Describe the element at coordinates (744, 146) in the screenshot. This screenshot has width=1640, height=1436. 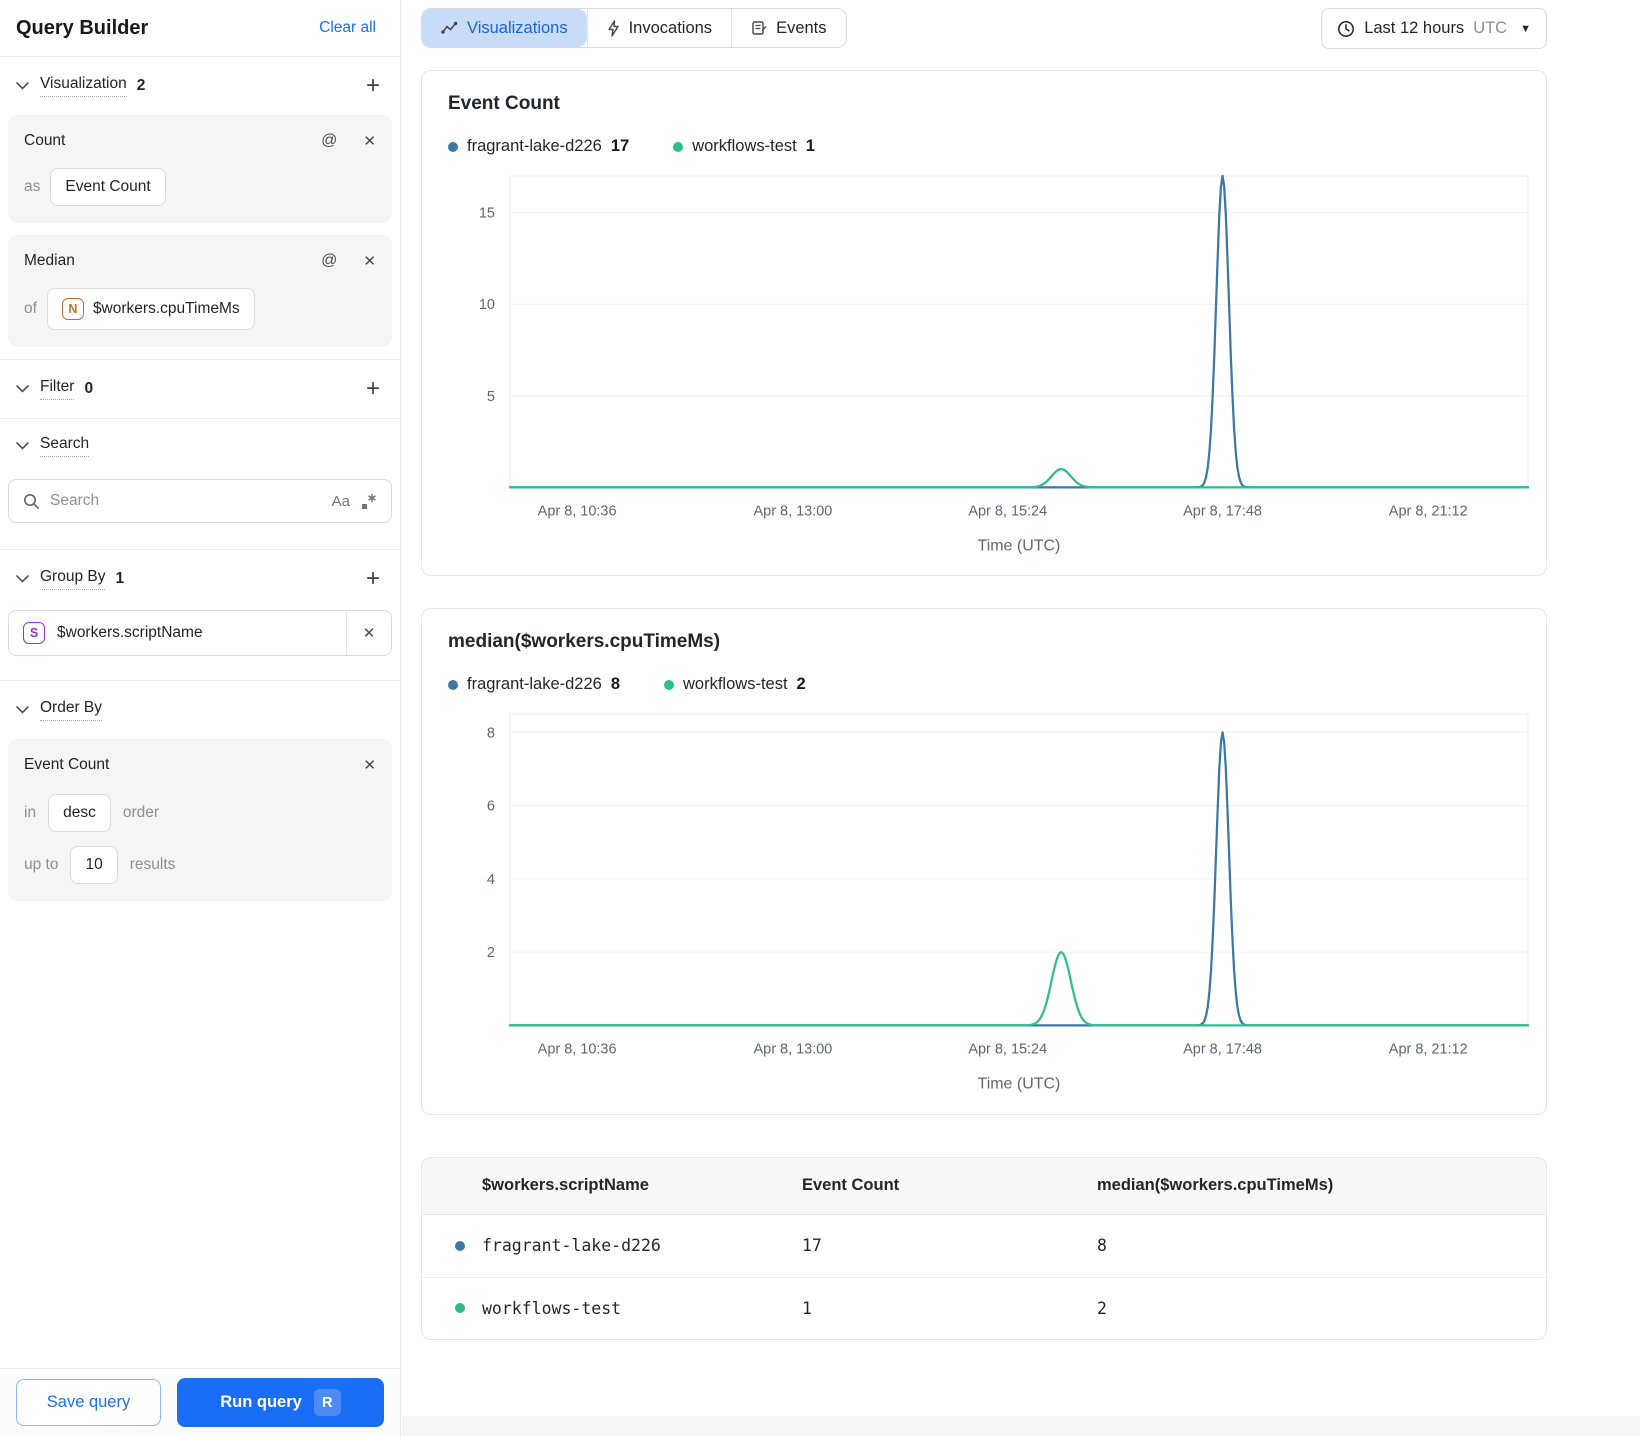
I see `legend-item: workflows-test 1` at that location.